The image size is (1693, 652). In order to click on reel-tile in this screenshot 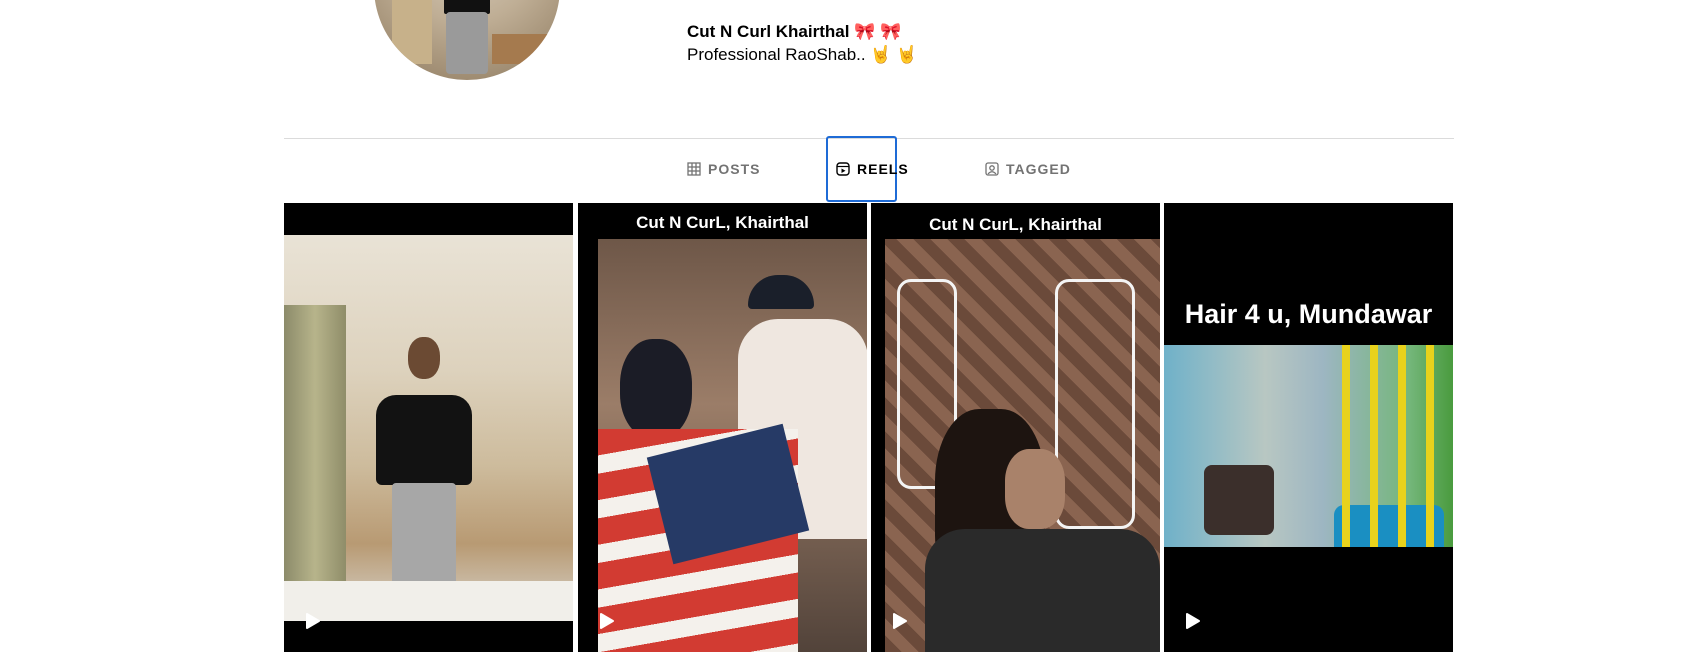, I will do `click(428, 427)`.